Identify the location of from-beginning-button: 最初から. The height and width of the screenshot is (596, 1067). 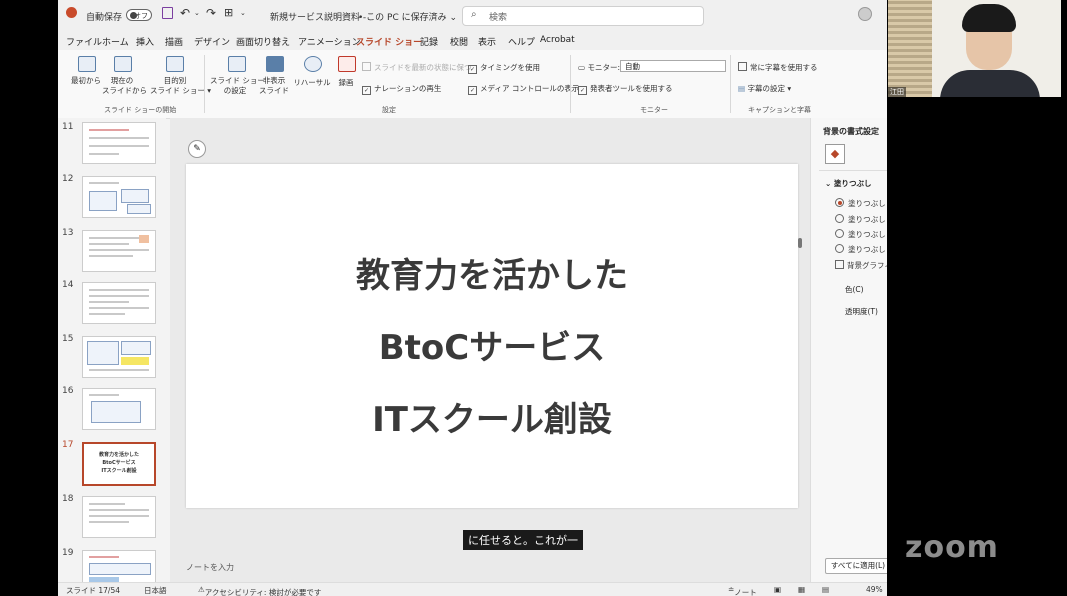
(86, 81).